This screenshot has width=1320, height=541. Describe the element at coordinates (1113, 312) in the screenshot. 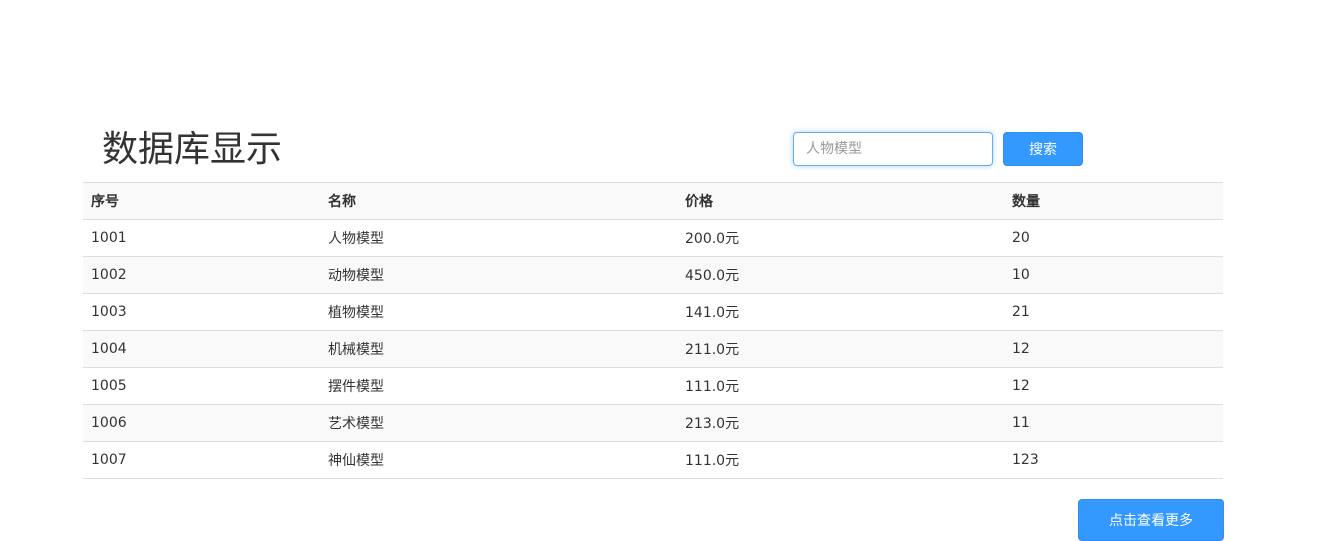

I see `cell-quantity: 21` at that location.